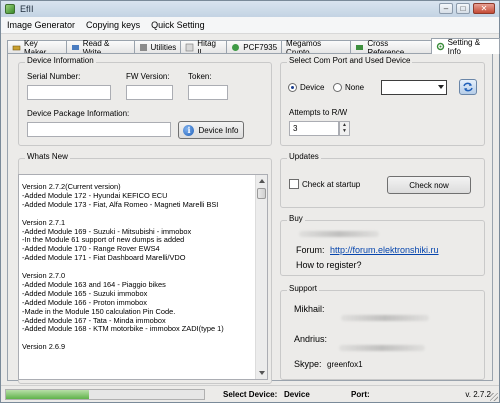 Image resolution: width=500 pixels, height=403 pixels. Describe the element at coordinates (360, 394) in the screenshot. I see `port-label: Port:` at that location.